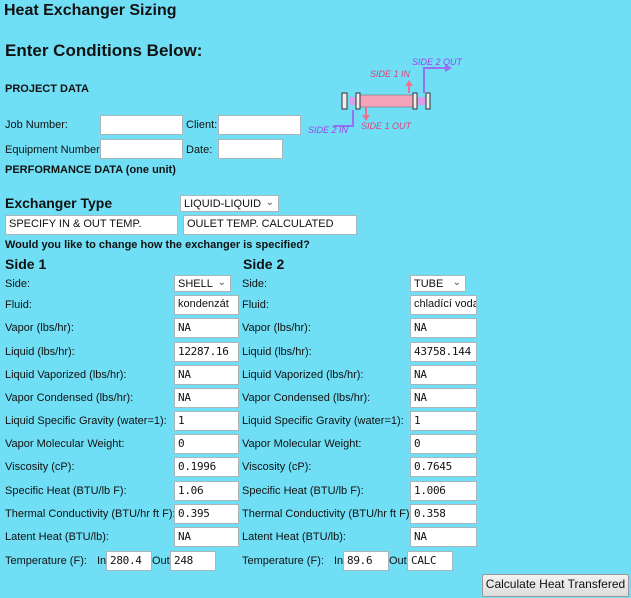  I want to click on side2-temp-out-input: CALC, so click(430, 561).